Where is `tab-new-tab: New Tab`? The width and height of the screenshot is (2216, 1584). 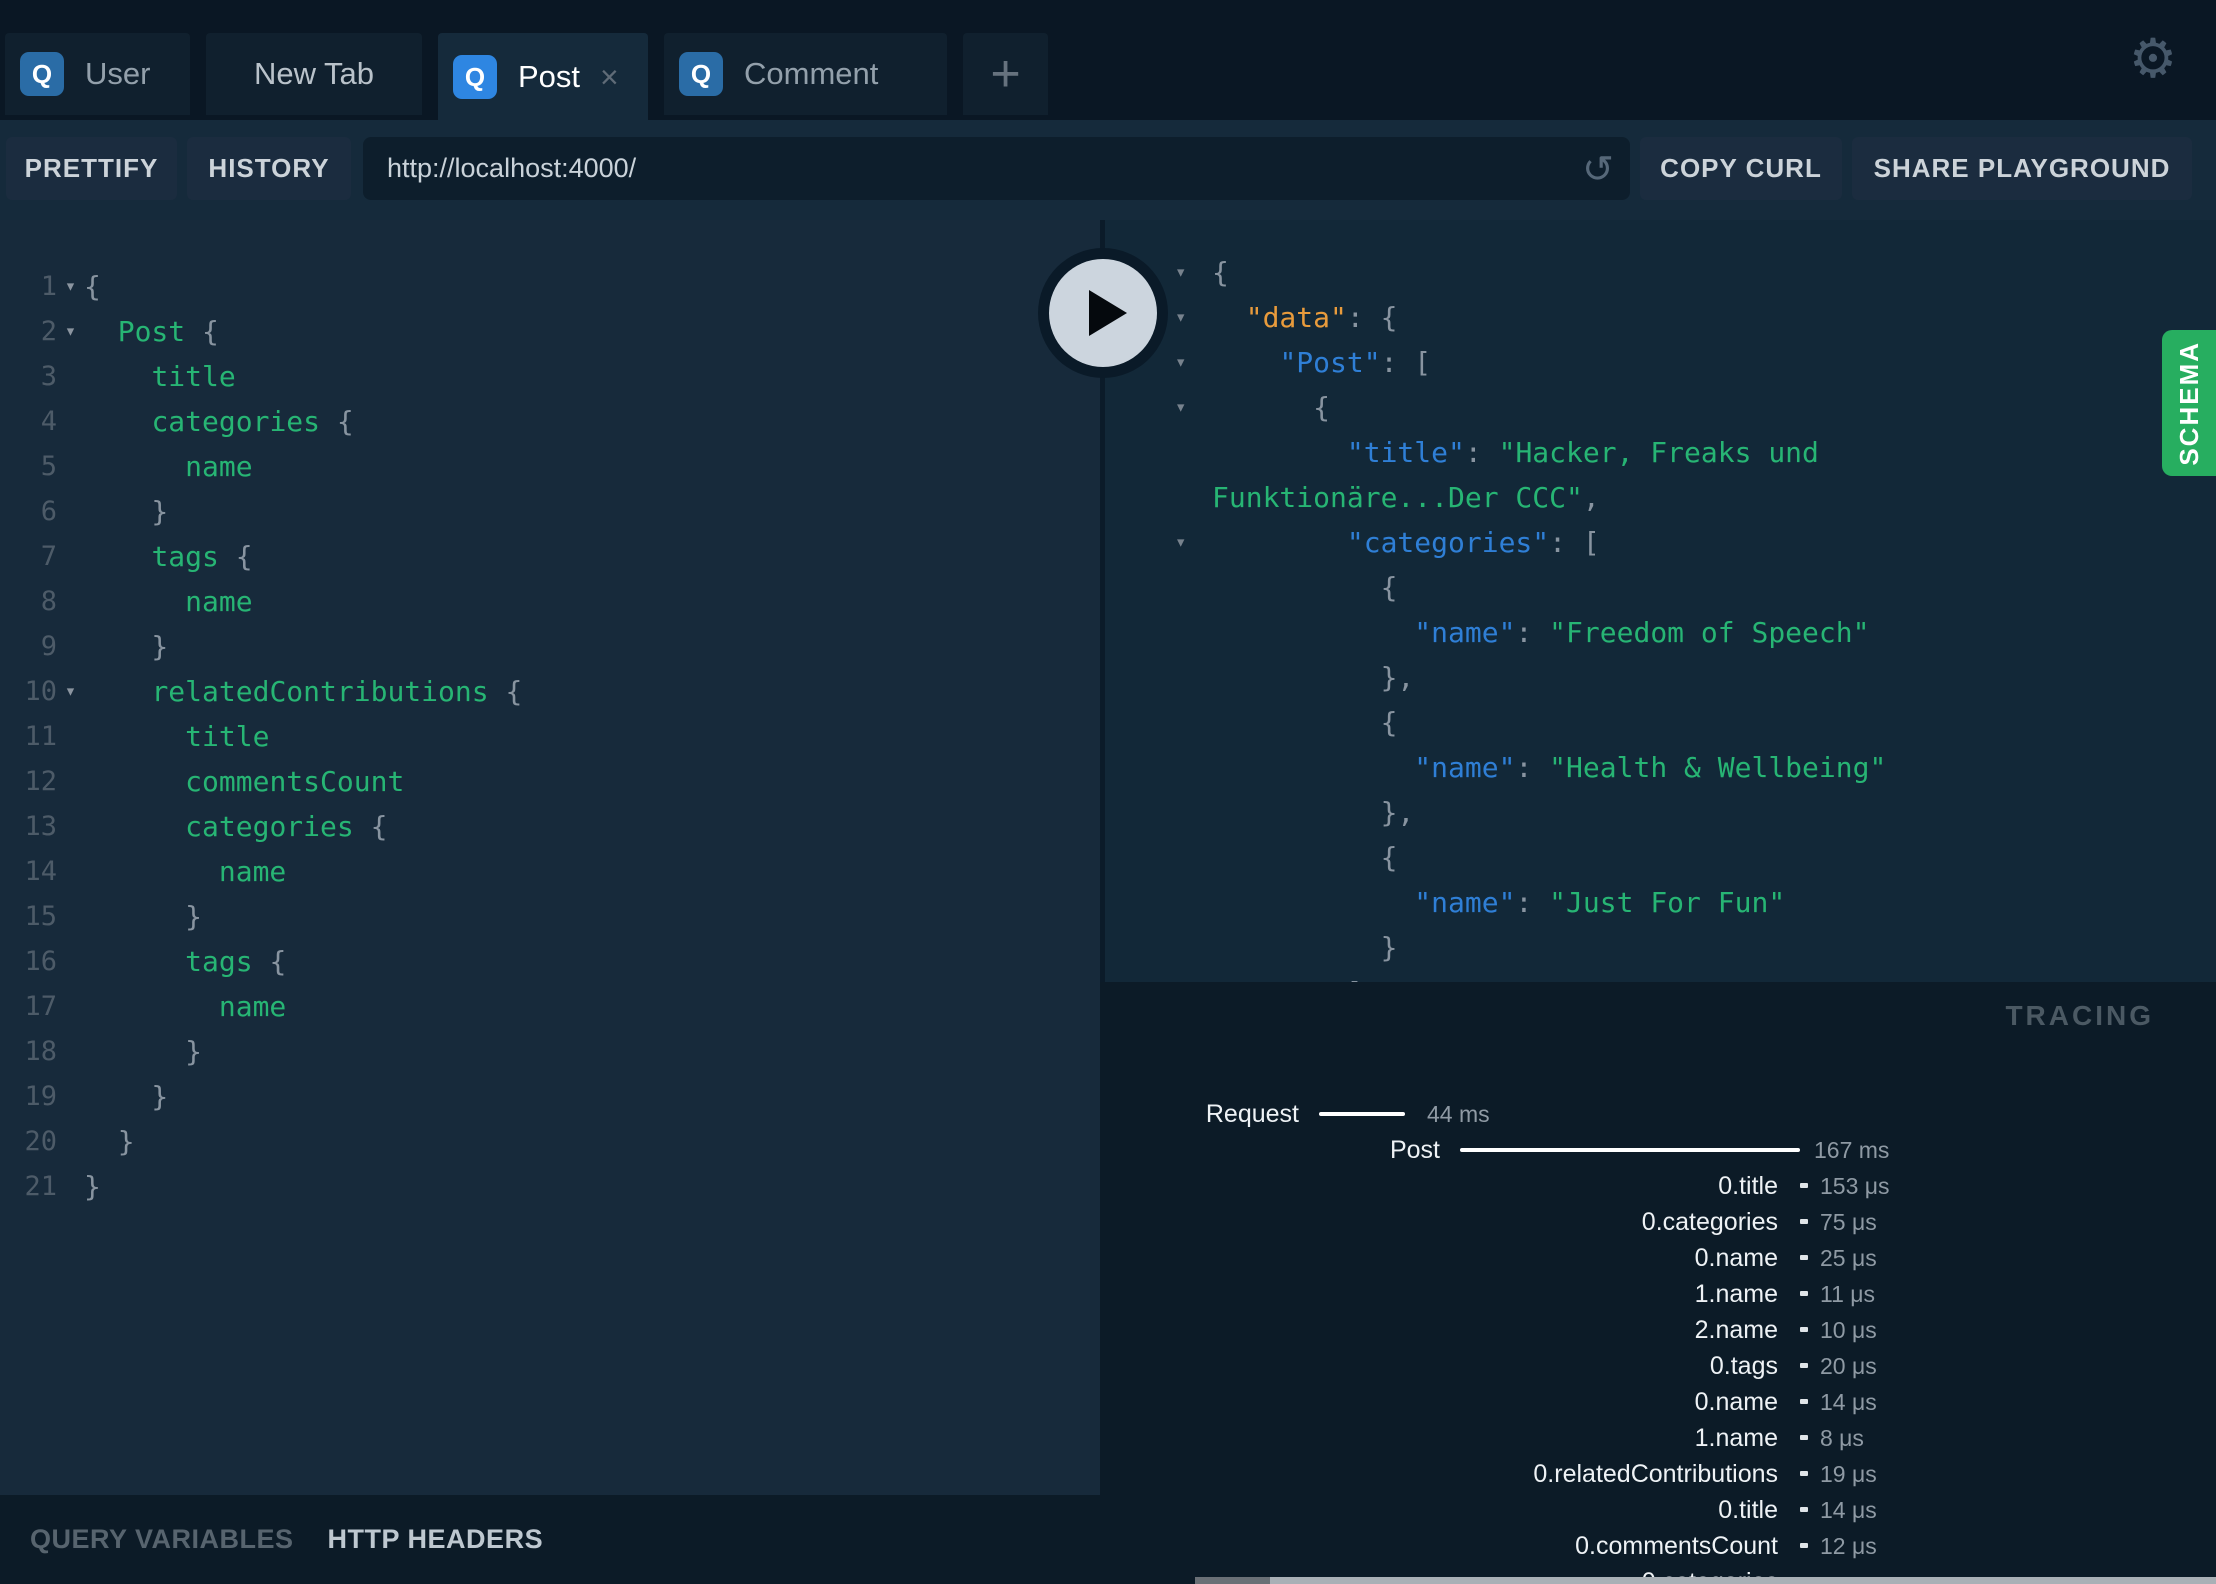
tab-new-tab: New Tab is located at coordinates (314, 74).